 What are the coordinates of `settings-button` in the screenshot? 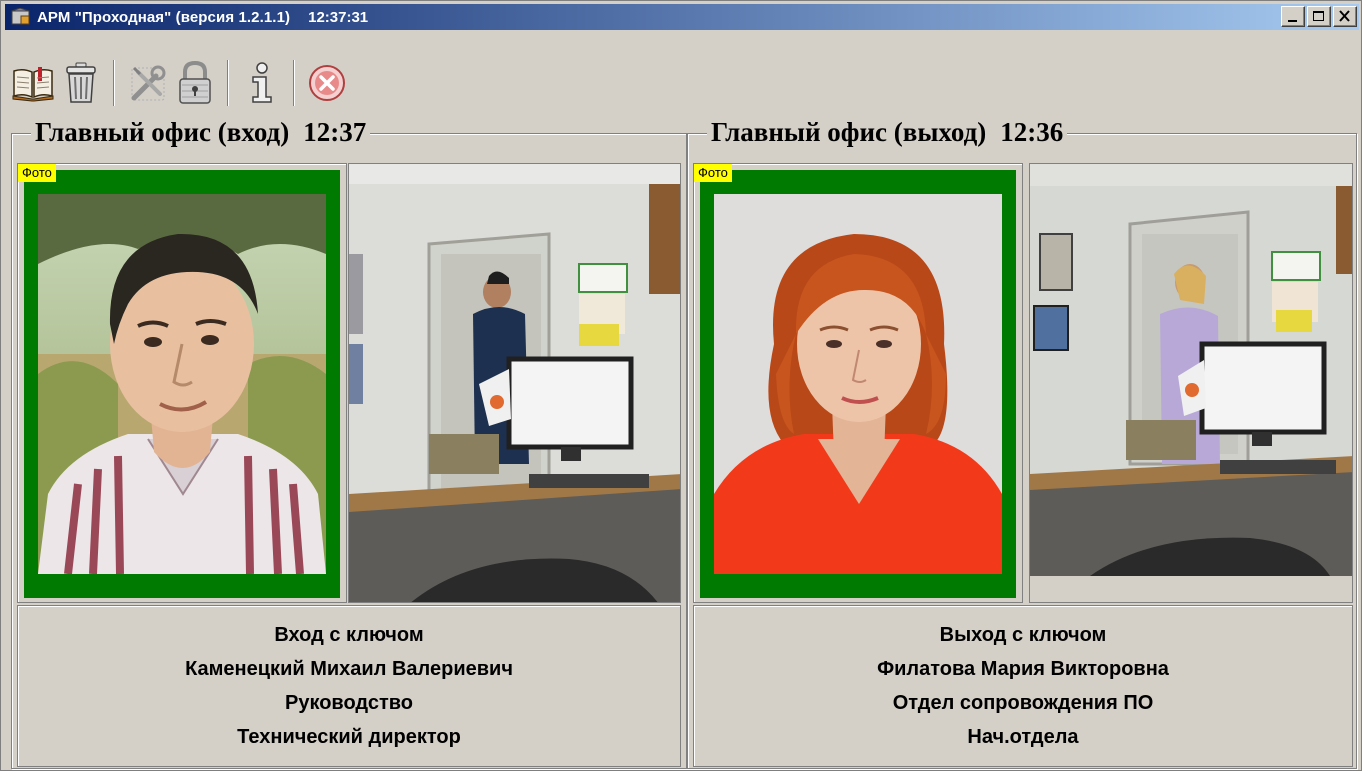 It's located at (147, 83).